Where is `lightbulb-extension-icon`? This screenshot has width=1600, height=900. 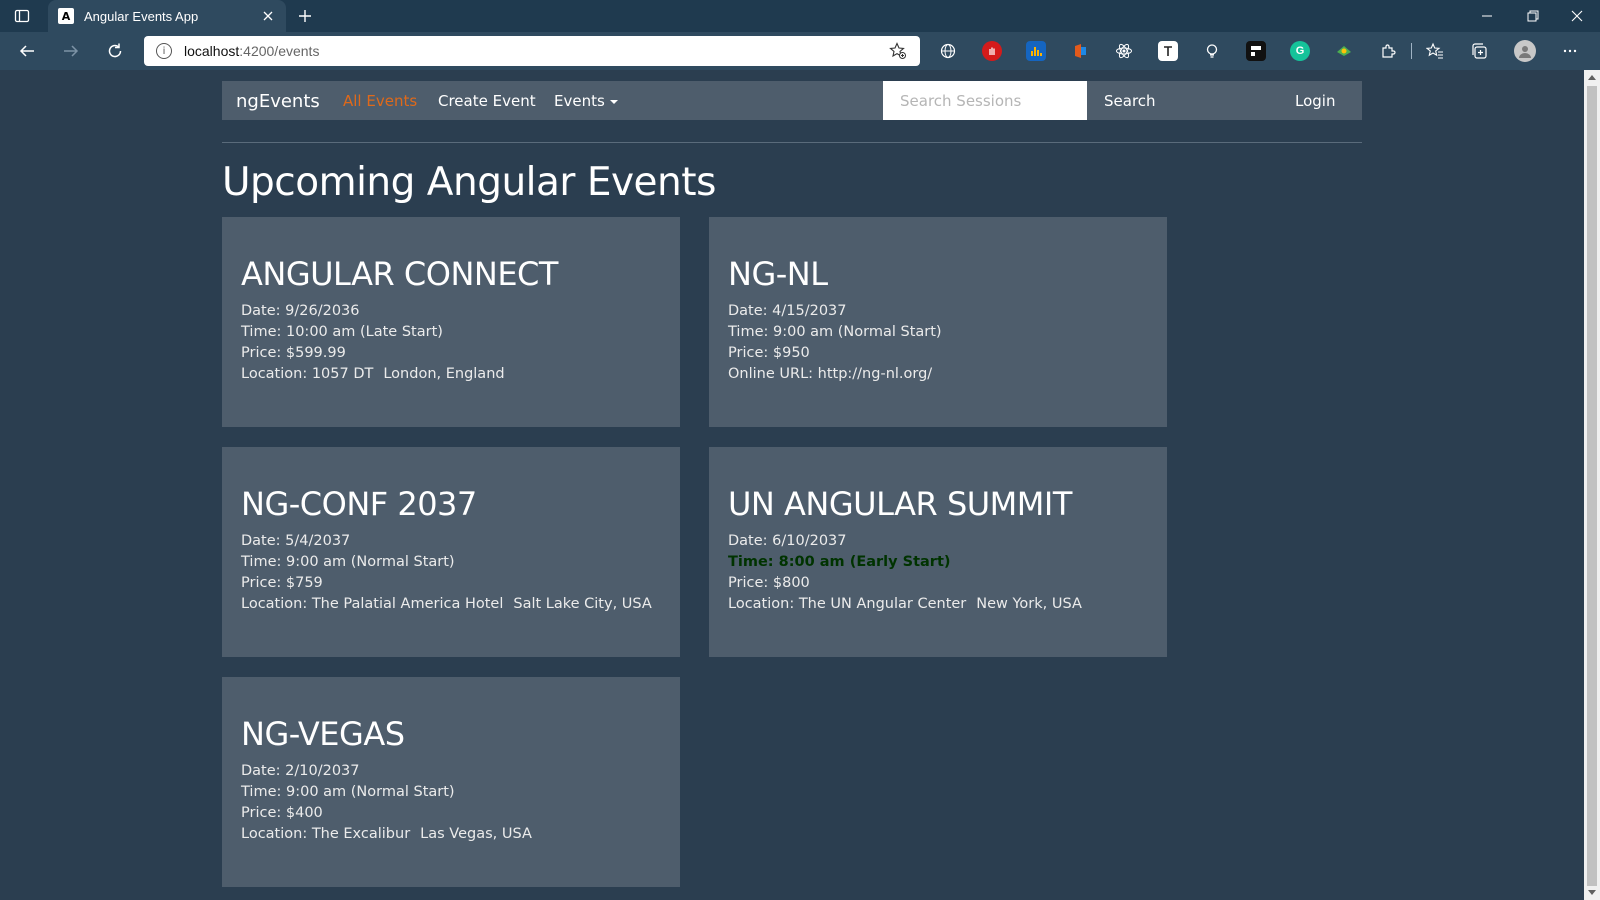
lightbulb-extension-icon is located at coordinates (1212, 51).